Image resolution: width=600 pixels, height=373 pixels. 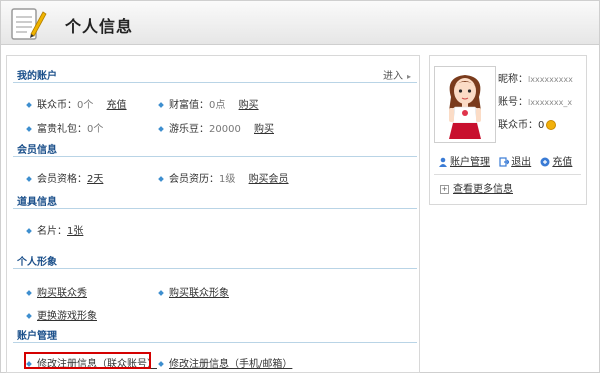 I want to click on coins-row: 联众币：0个 充值, so click(x=76, y=103).